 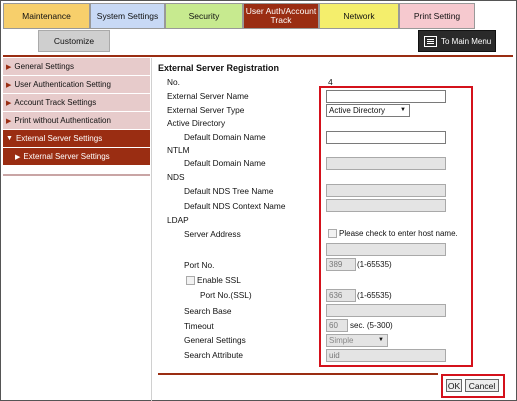 What do you see at coordinates (258, 56) in the screenshot?
I see `header-divider` at bounding box center [258, 56].